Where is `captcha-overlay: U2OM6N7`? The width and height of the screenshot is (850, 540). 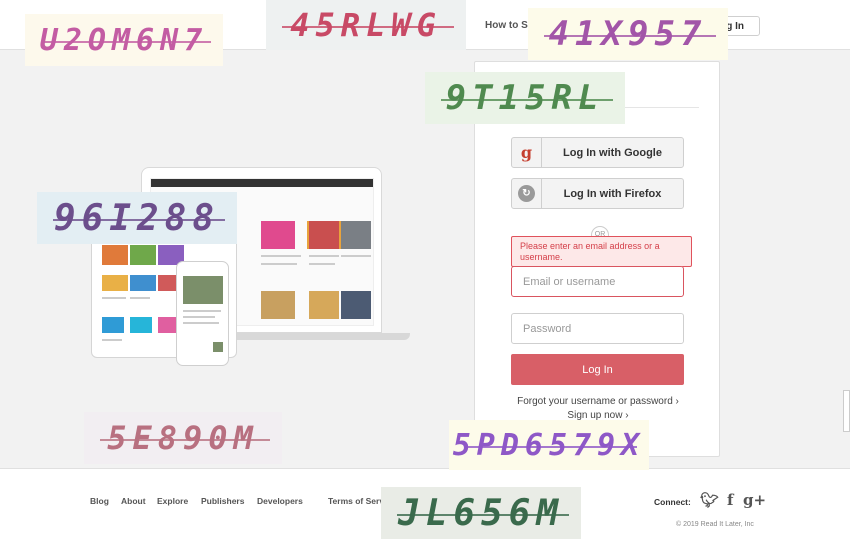 captcha-overlay: U2OM6N7 is located at coordinates (124, 40).